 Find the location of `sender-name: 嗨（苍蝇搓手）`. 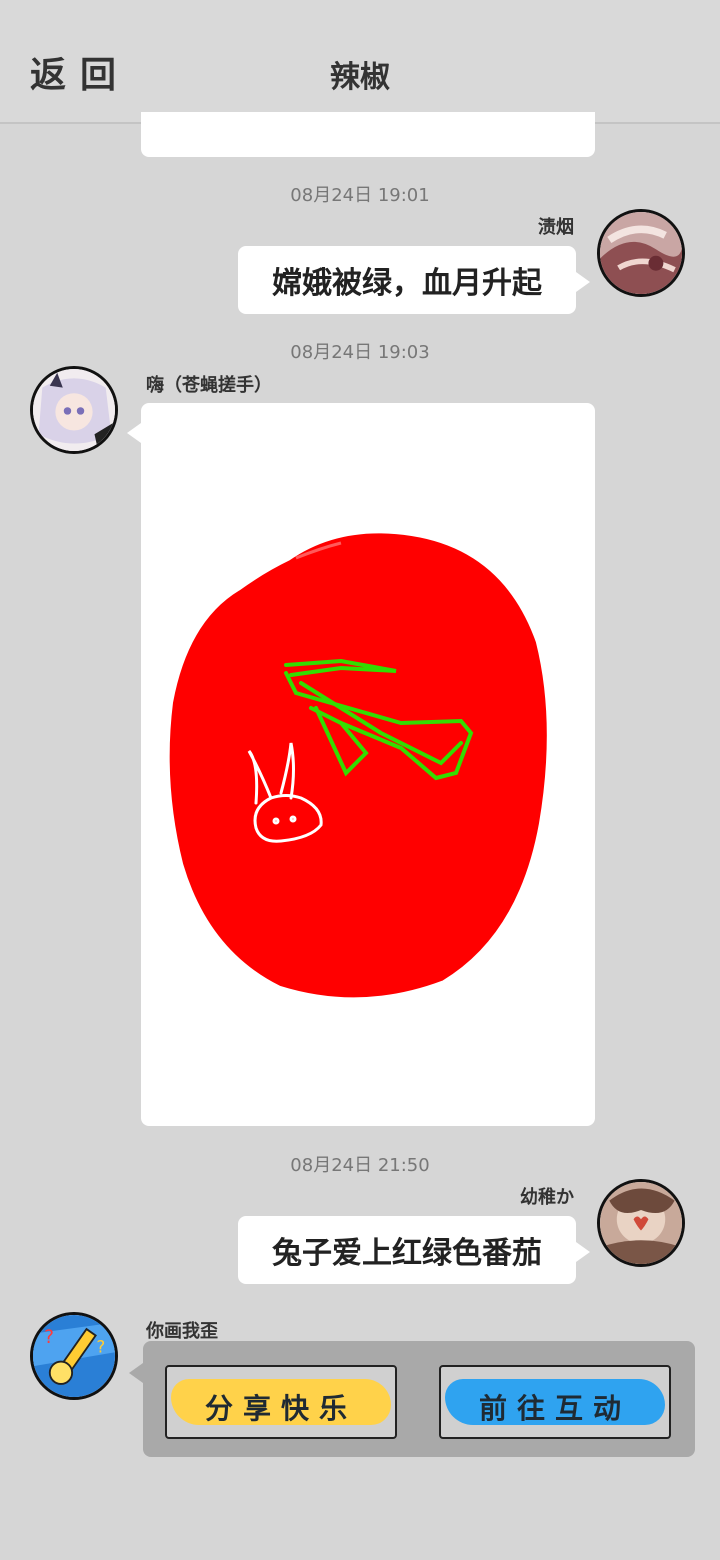

sender-name: 嗨（苍蝇搓手） is located at coordinates (209, 385).